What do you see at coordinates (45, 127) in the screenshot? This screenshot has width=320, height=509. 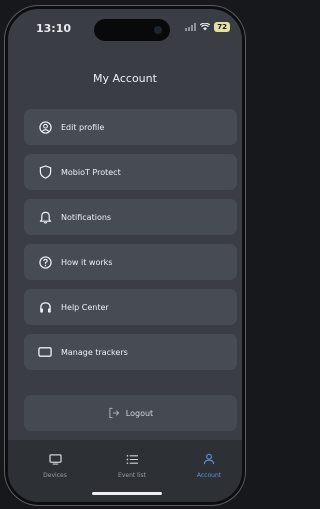 I see `user-circle-icon` at bounding box center [45, 127].